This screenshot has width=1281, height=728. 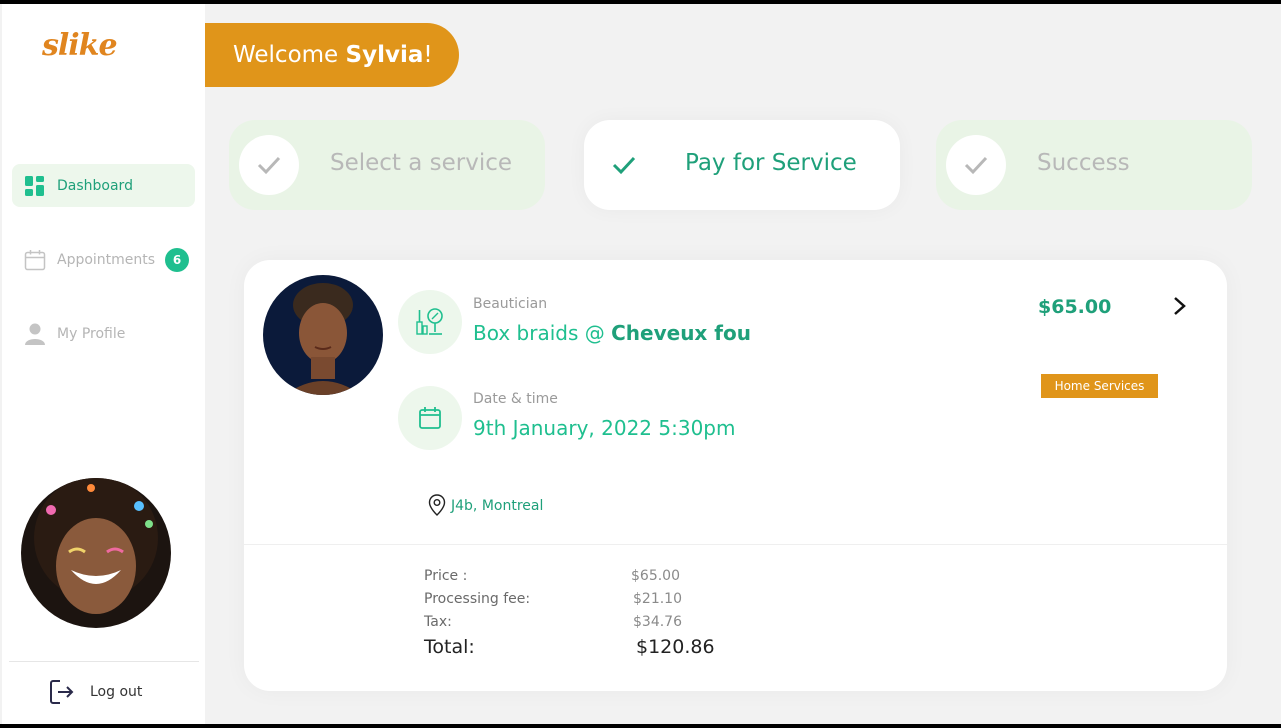 I want to click on sidebar-item-appointments: Appointments 6, so click(x=103, y=259).